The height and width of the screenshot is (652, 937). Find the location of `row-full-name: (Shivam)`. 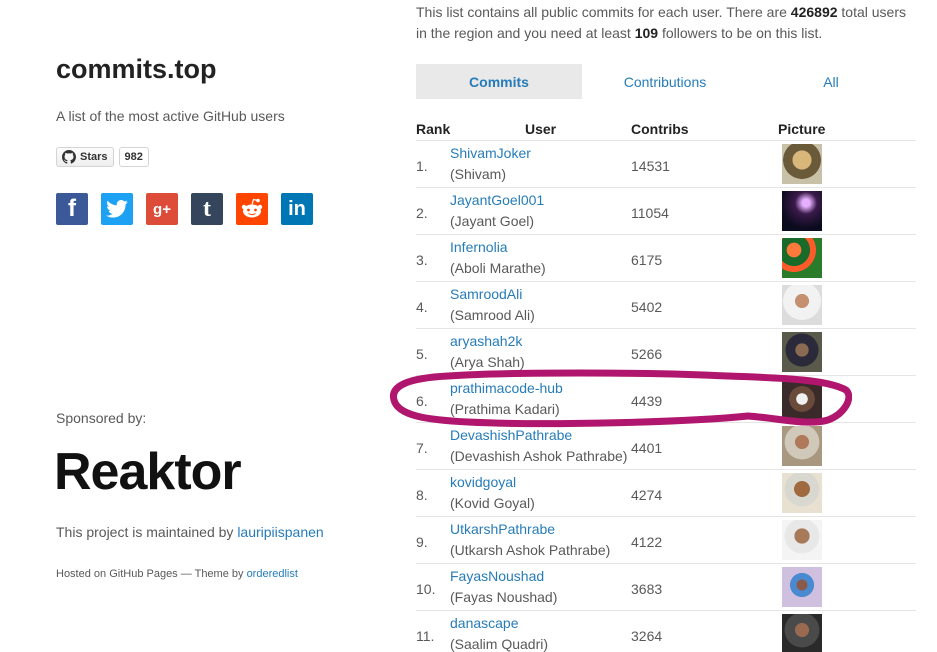

row-full-name: (Shivam) is located at coordinates (478, 174).